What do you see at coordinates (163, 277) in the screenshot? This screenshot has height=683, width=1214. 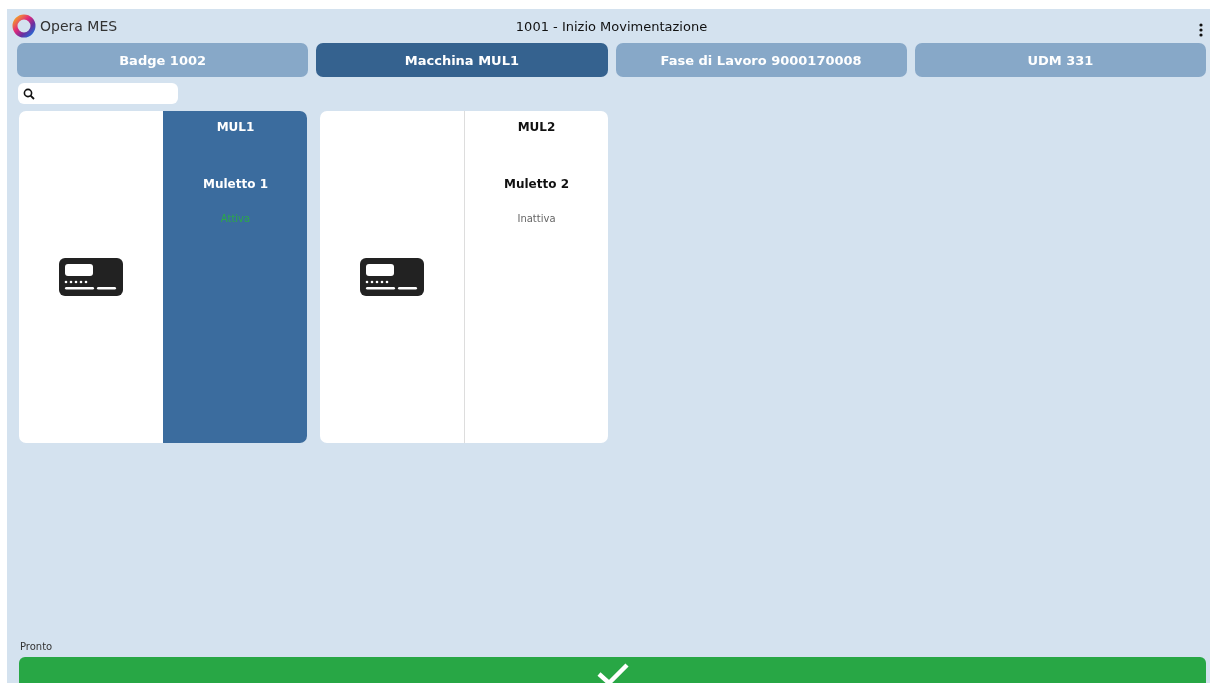 I see `machine-card: MUL1 Muletto 1 Attiva` at bounding box center [163, 277].